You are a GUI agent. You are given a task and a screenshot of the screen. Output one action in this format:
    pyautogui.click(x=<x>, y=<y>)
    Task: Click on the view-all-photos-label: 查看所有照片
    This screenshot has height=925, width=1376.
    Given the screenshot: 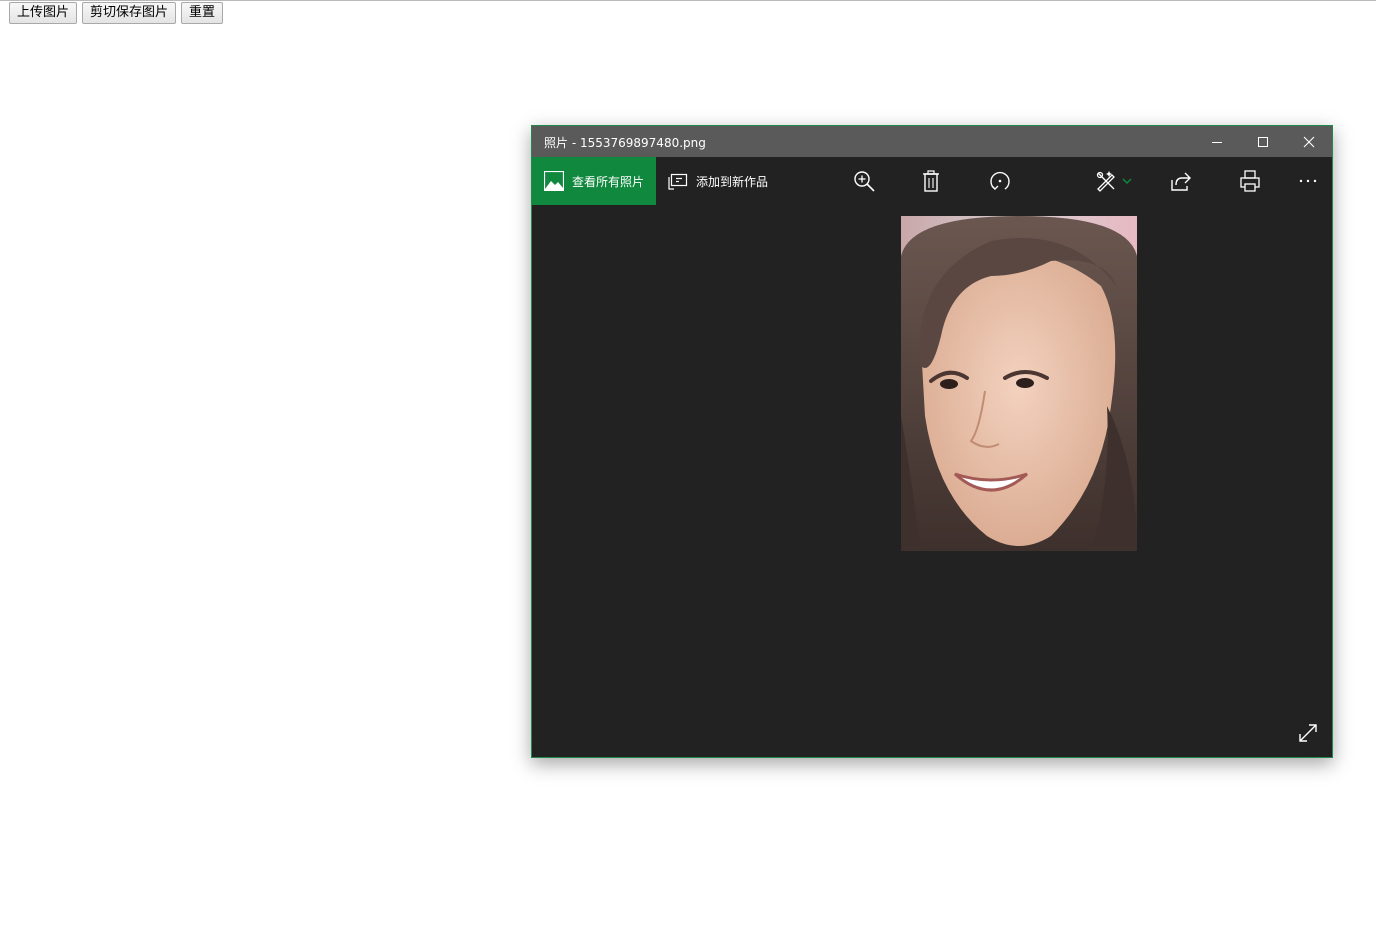 What is the action you would take?
    pyautogui.click(x=608, y=181)
    